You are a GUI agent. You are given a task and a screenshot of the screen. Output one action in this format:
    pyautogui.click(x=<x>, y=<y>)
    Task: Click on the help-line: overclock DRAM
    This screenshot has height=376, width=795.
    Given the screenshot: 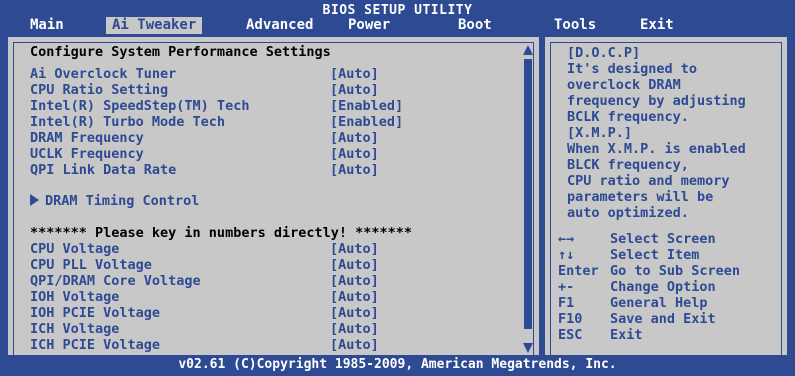 What is the action you would take?
    pyautogui.click(x=624, y=85)
    